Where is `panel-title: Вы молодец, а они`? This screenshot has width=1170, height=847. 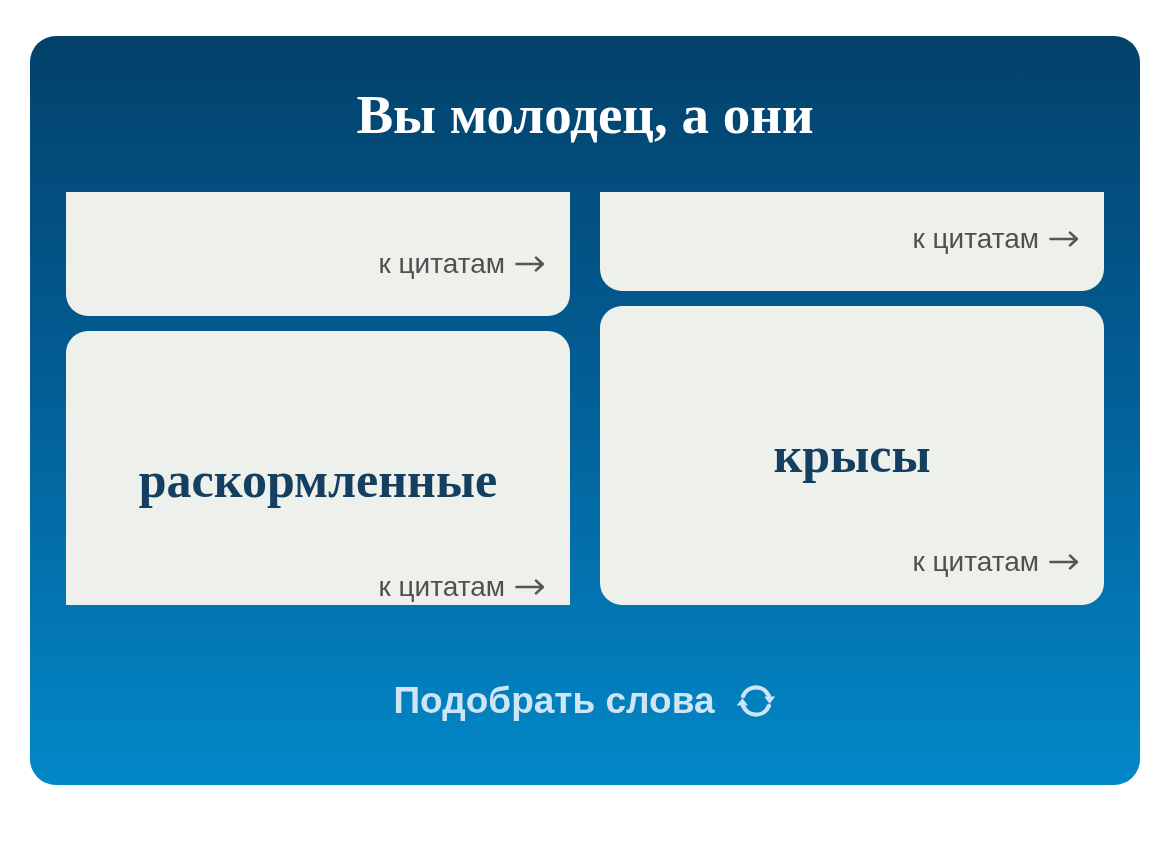 panel-title: Вы молодец, а они is located at coordinates (585, 114).